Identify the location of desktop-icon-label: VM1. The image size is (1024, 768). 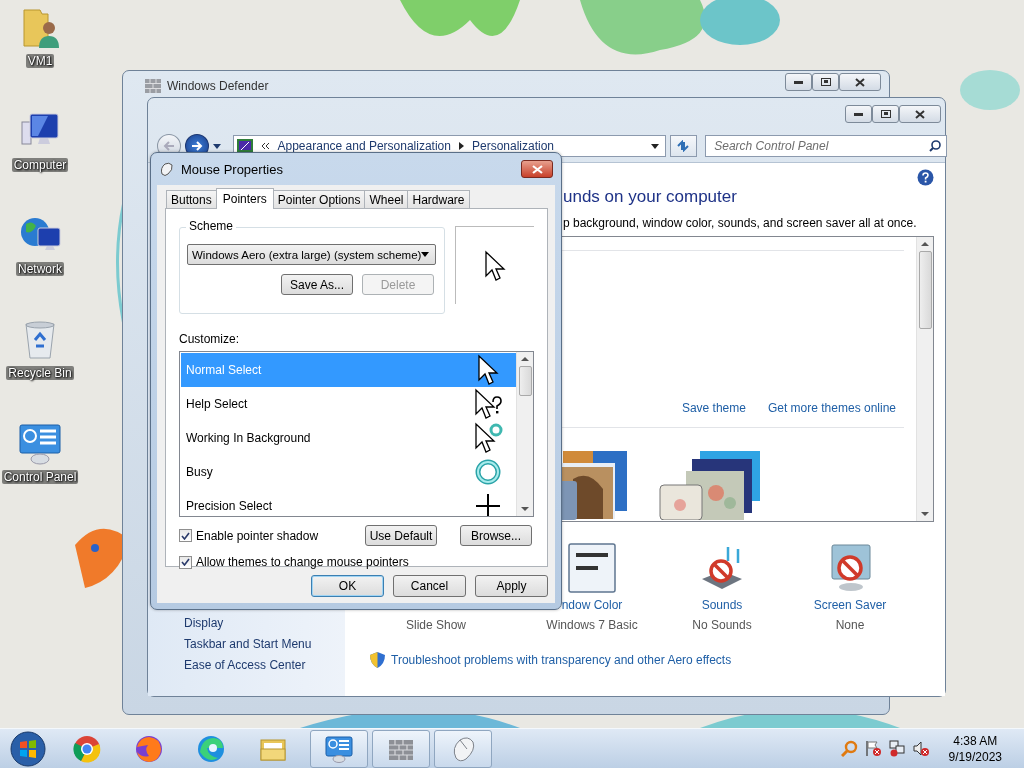
(40, 61).